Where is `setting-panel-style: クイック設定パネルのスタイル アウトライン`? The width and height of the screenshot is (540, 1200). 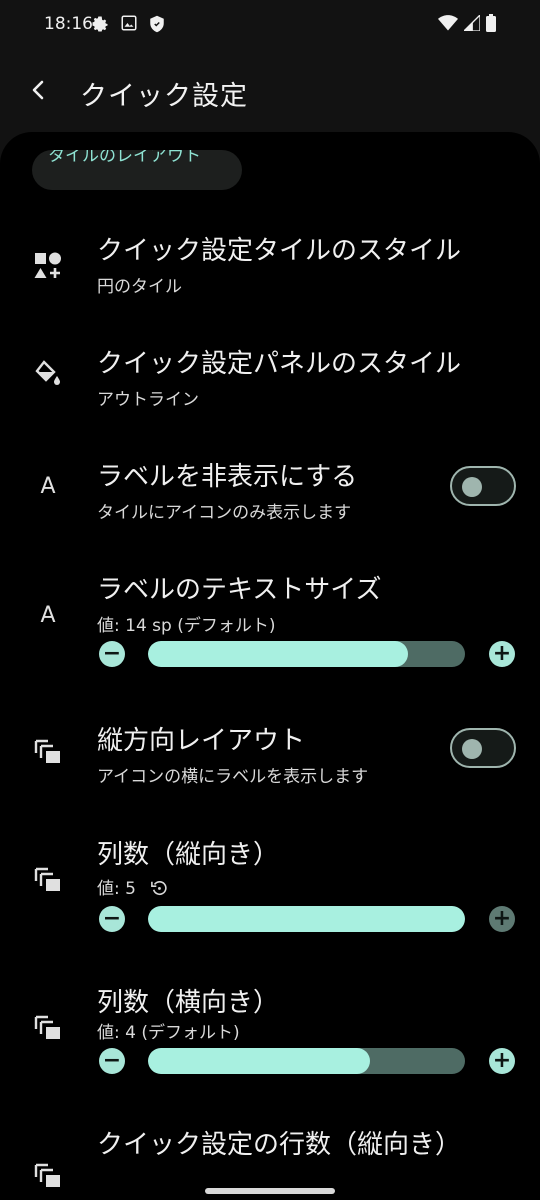 setting-panel-style: クイック設定パネルのスタイル アウトライン is located at coordinates (270, 380).